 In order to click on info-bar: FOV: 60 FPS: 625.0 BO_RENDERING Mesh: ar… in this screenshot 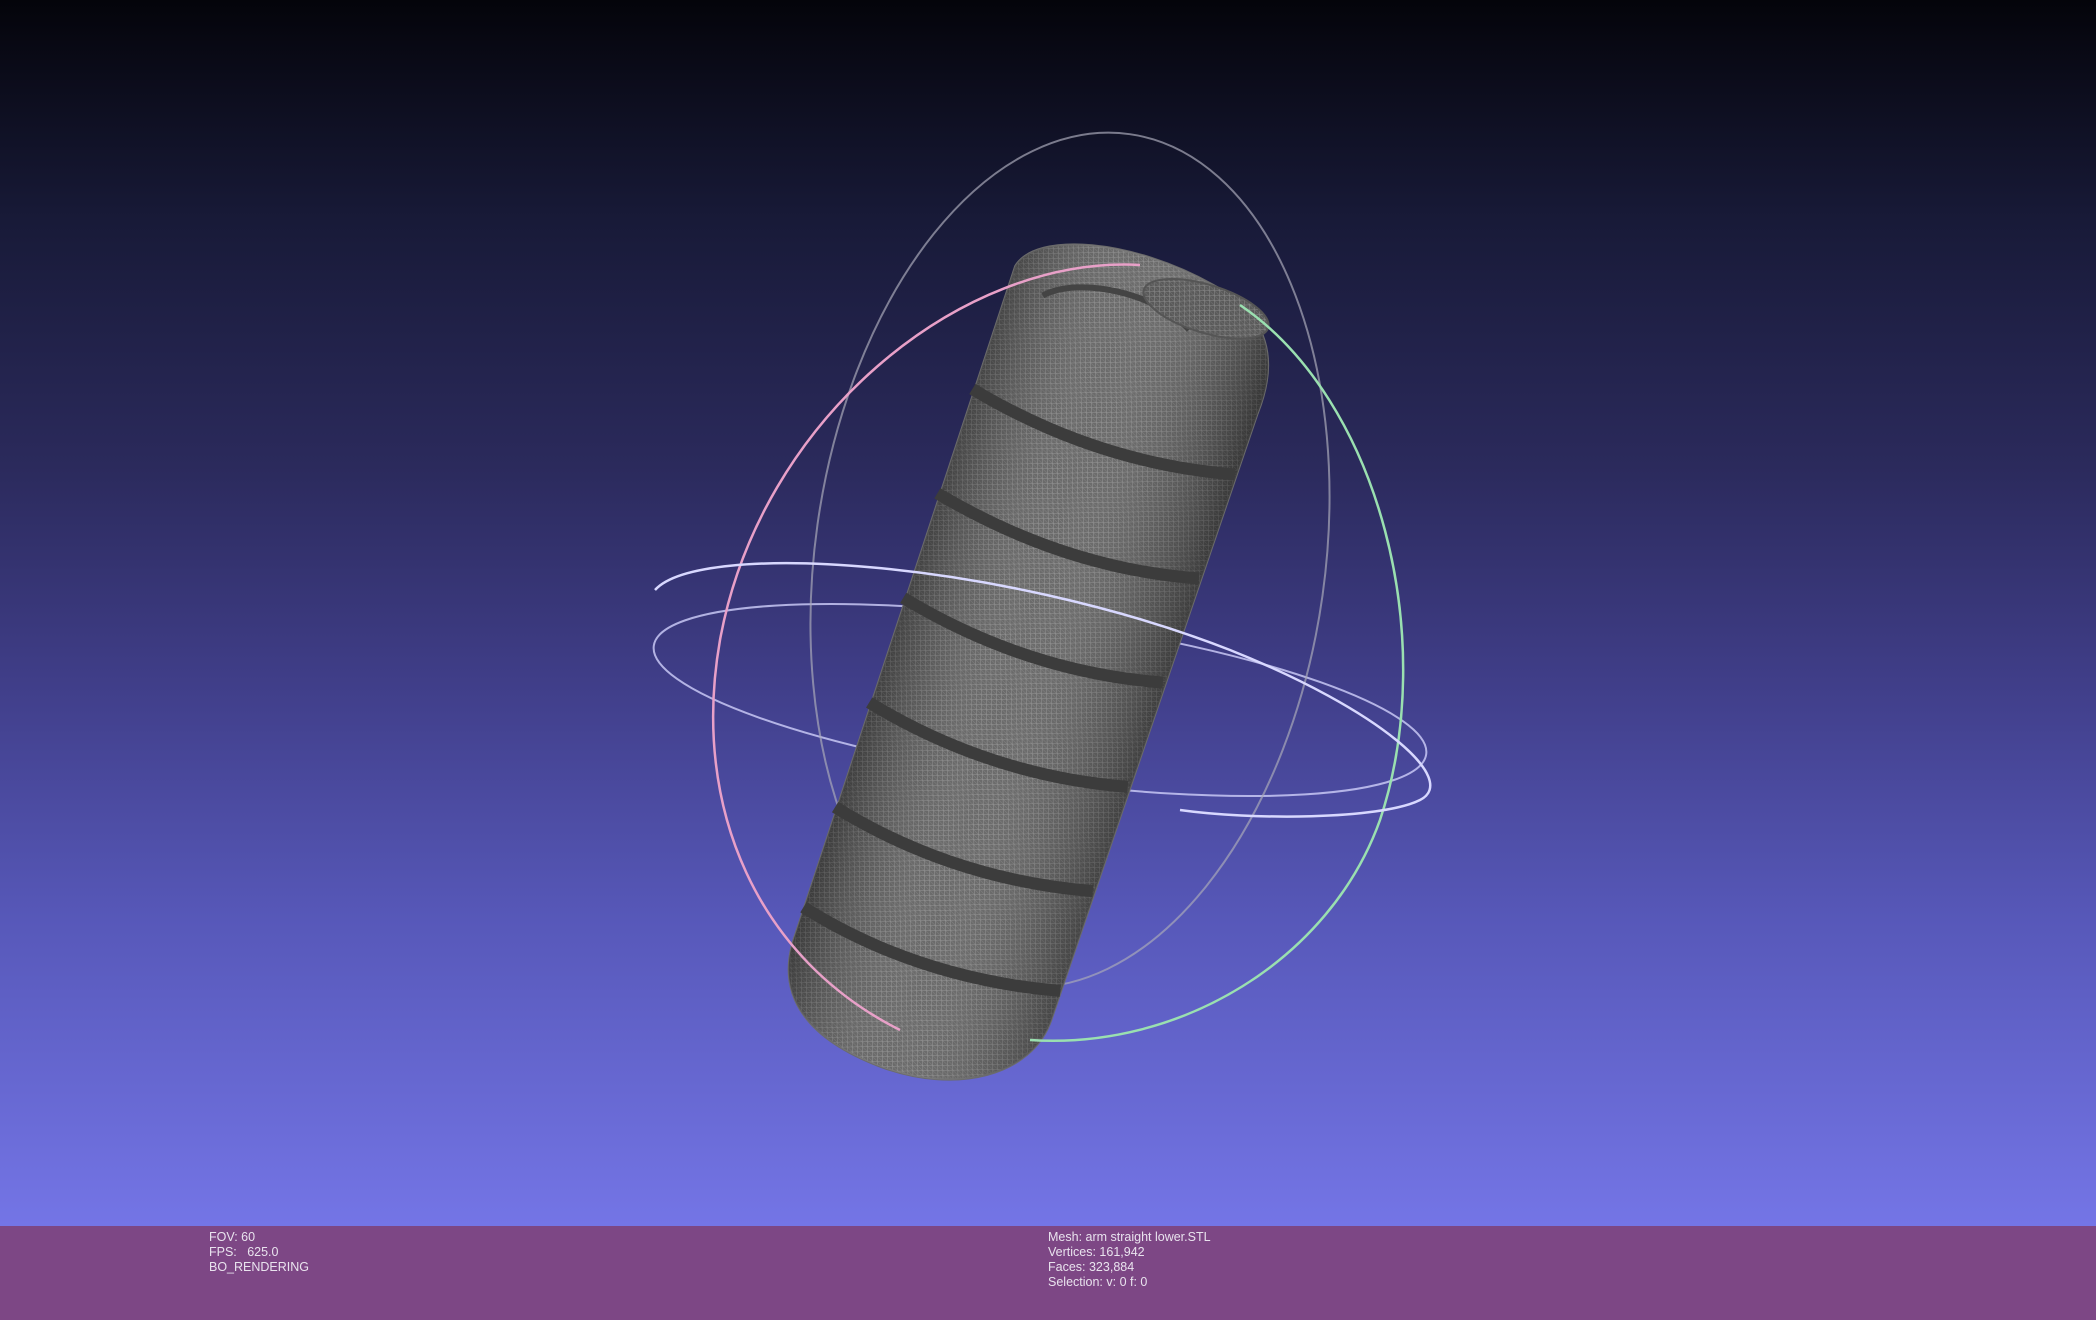, I will do `click(1048, 1273)`.